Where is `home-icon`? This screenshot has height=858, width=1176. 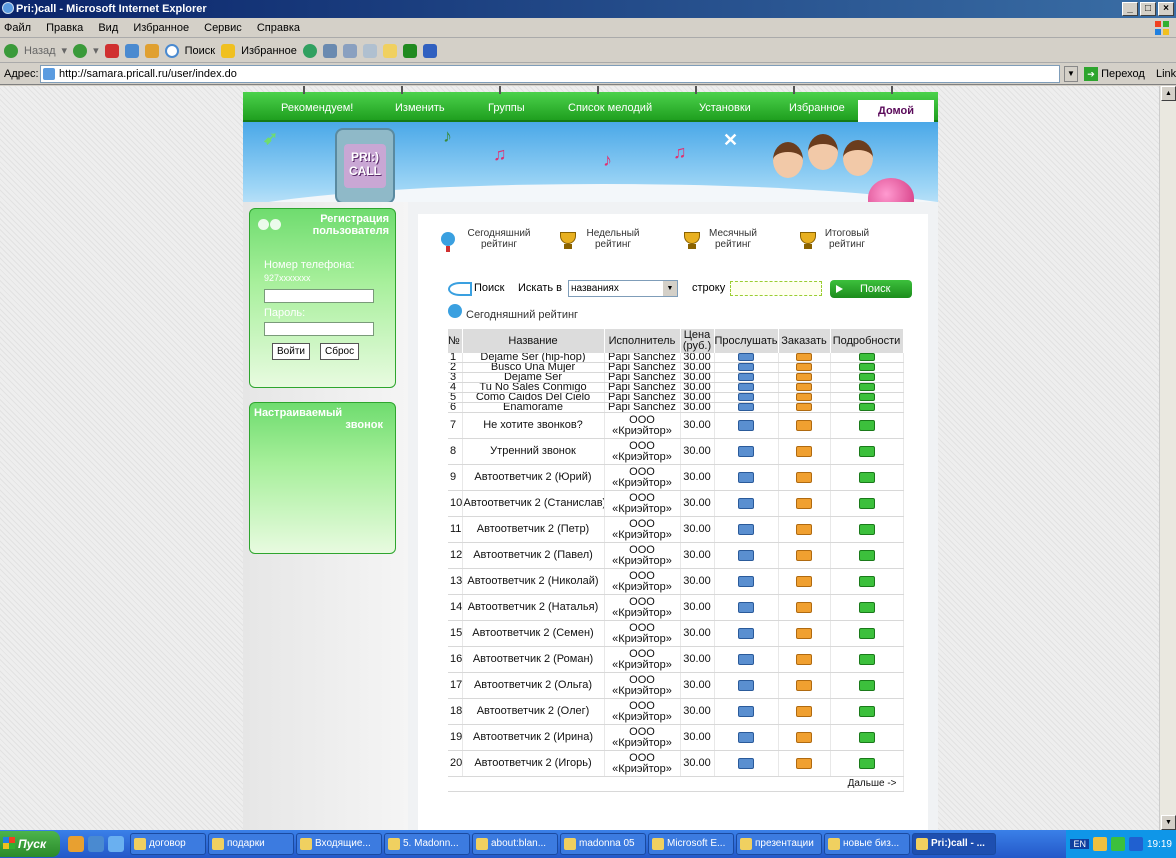
home-icon is located at coordinates (151, 50).